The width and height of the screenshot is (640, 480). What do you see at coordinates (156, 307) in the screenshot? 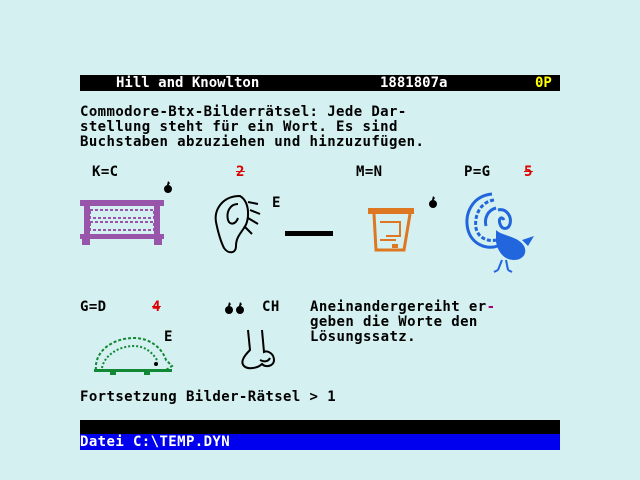
I see `label-minus-4: 4` at bounding box center [156, 307].